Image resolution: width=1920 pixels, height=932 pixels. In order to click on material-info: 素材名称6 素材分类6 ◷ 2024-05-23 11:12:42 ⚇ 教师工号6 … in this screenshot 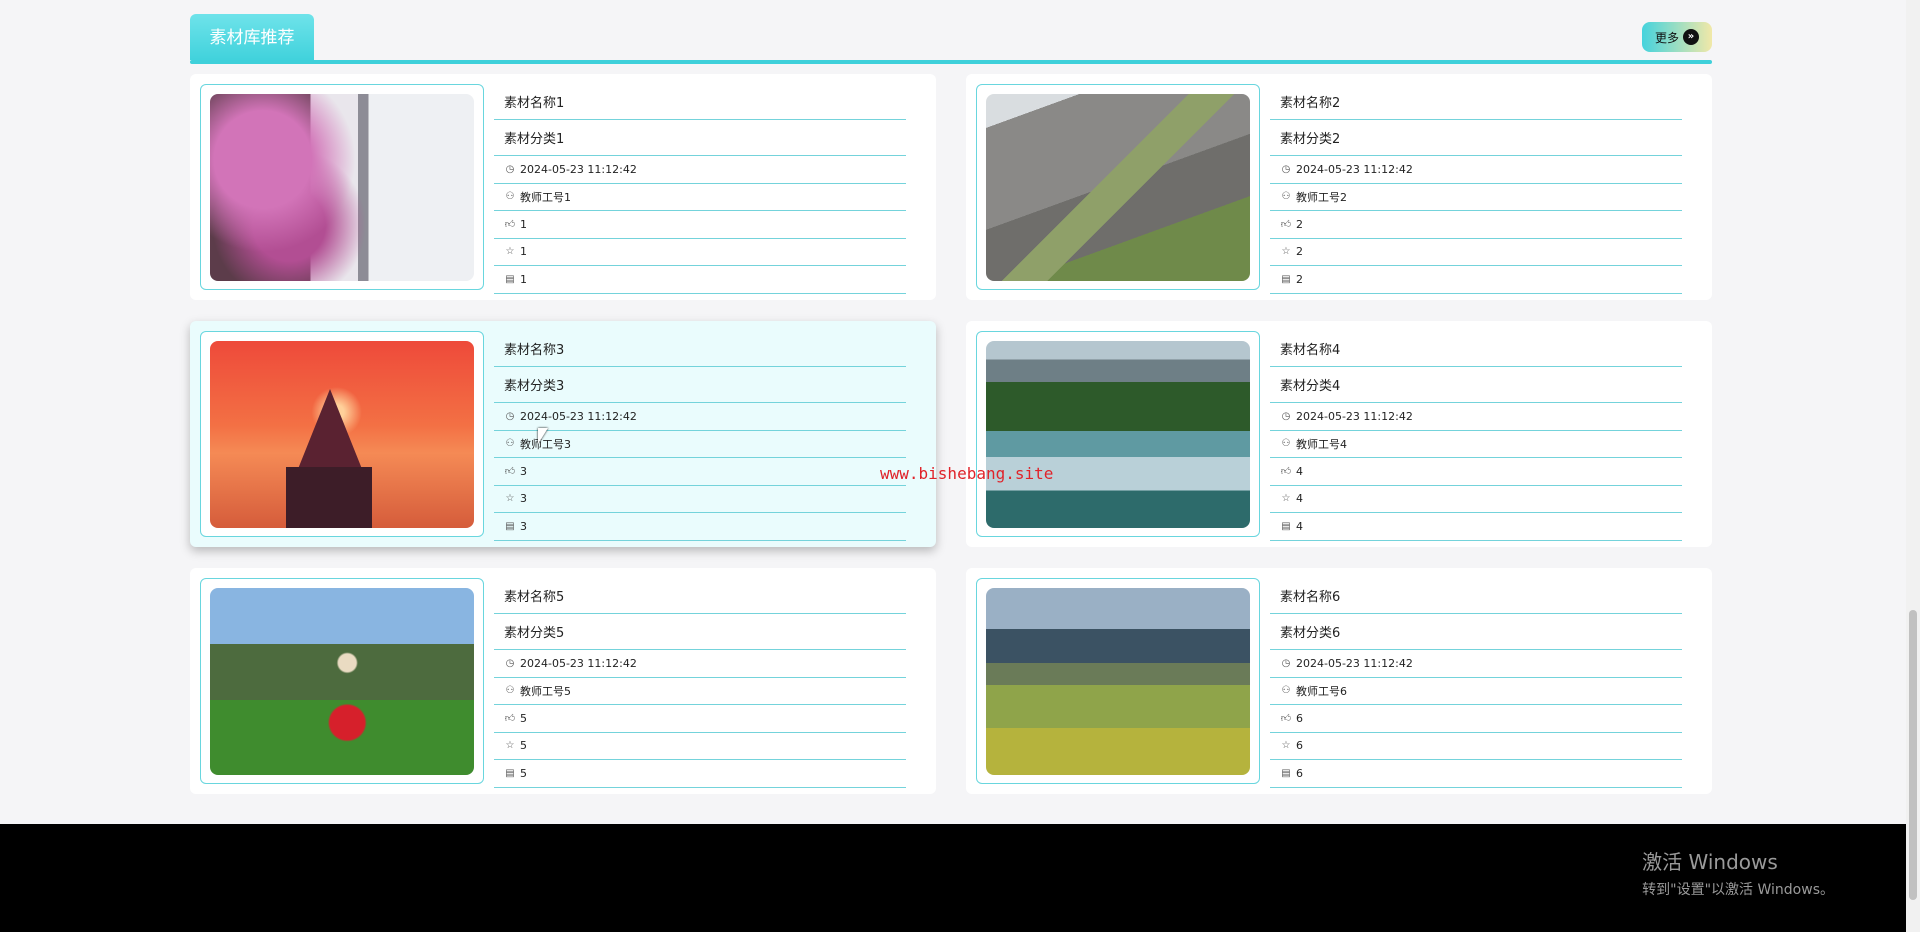, I will do `click(1476, 683)`.